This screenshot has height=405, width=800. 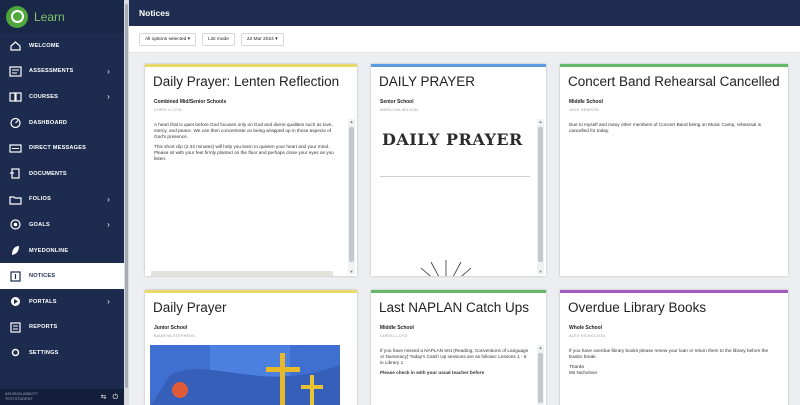 What do you see at coordinates (262, 39) in the screenshot?
I see `date-filter-dropdown: 22 Mar 2024 ▾` at bounding box center [262, 39].